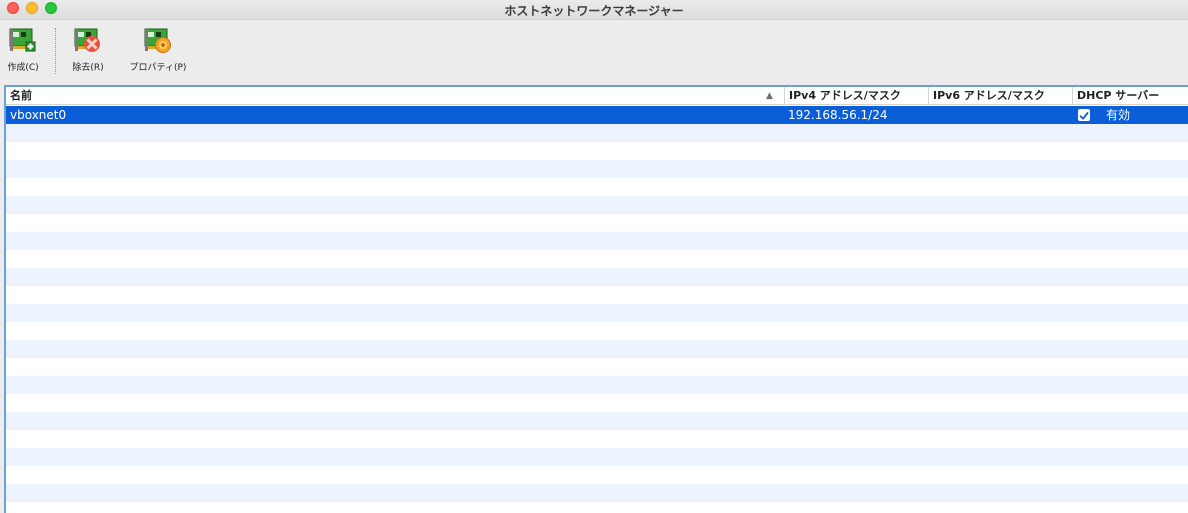 The width and height of the screenshot is (1188, 513). Describe the element at coordinates (87, 40) in the screenshot. I see `network-card-remove-icon` at that location.